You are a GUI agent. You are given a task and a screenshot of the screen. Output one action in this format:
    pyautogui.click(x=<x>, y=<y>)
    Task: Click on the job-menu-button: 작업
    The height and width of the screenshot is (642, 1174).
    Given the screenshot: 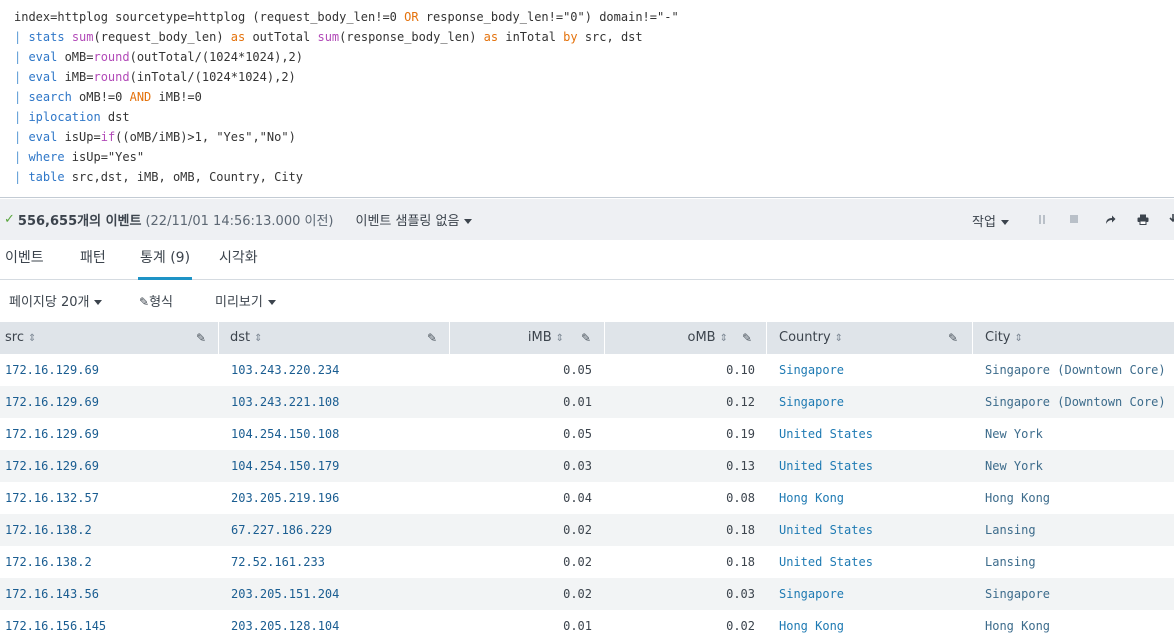 What is the action you would take?
    pyautogui.click(x=990, y=220)
    